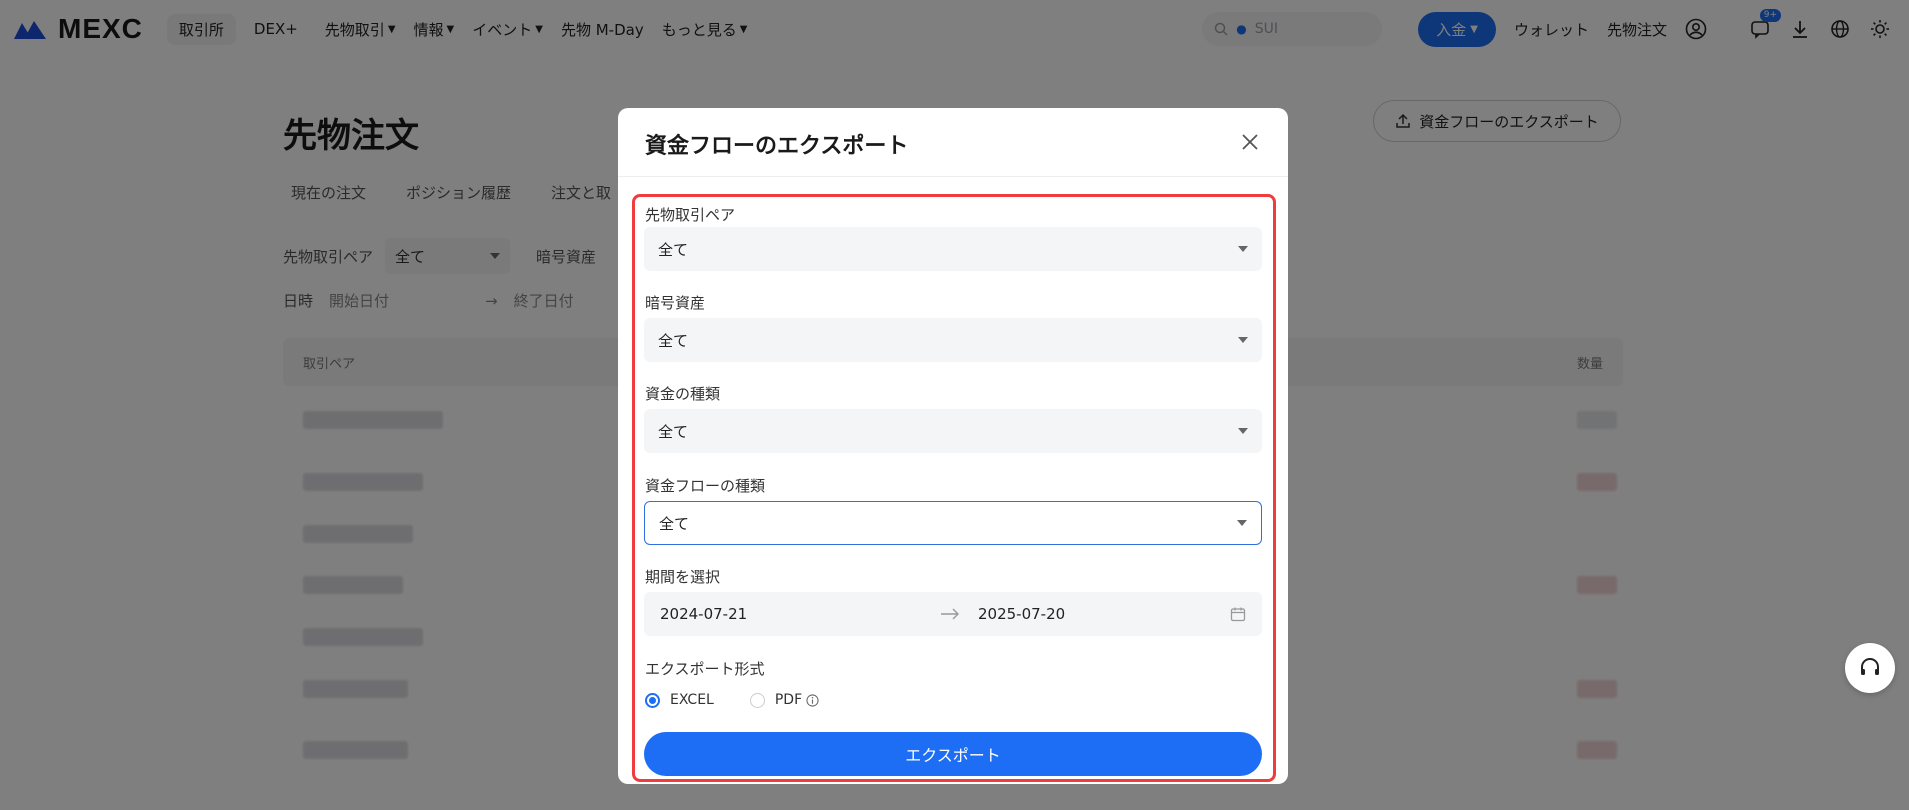 The image size is (1909, 810). Describe the element at coordinates (1250, 142) in the screenshot. I see `close-icon` at that location.